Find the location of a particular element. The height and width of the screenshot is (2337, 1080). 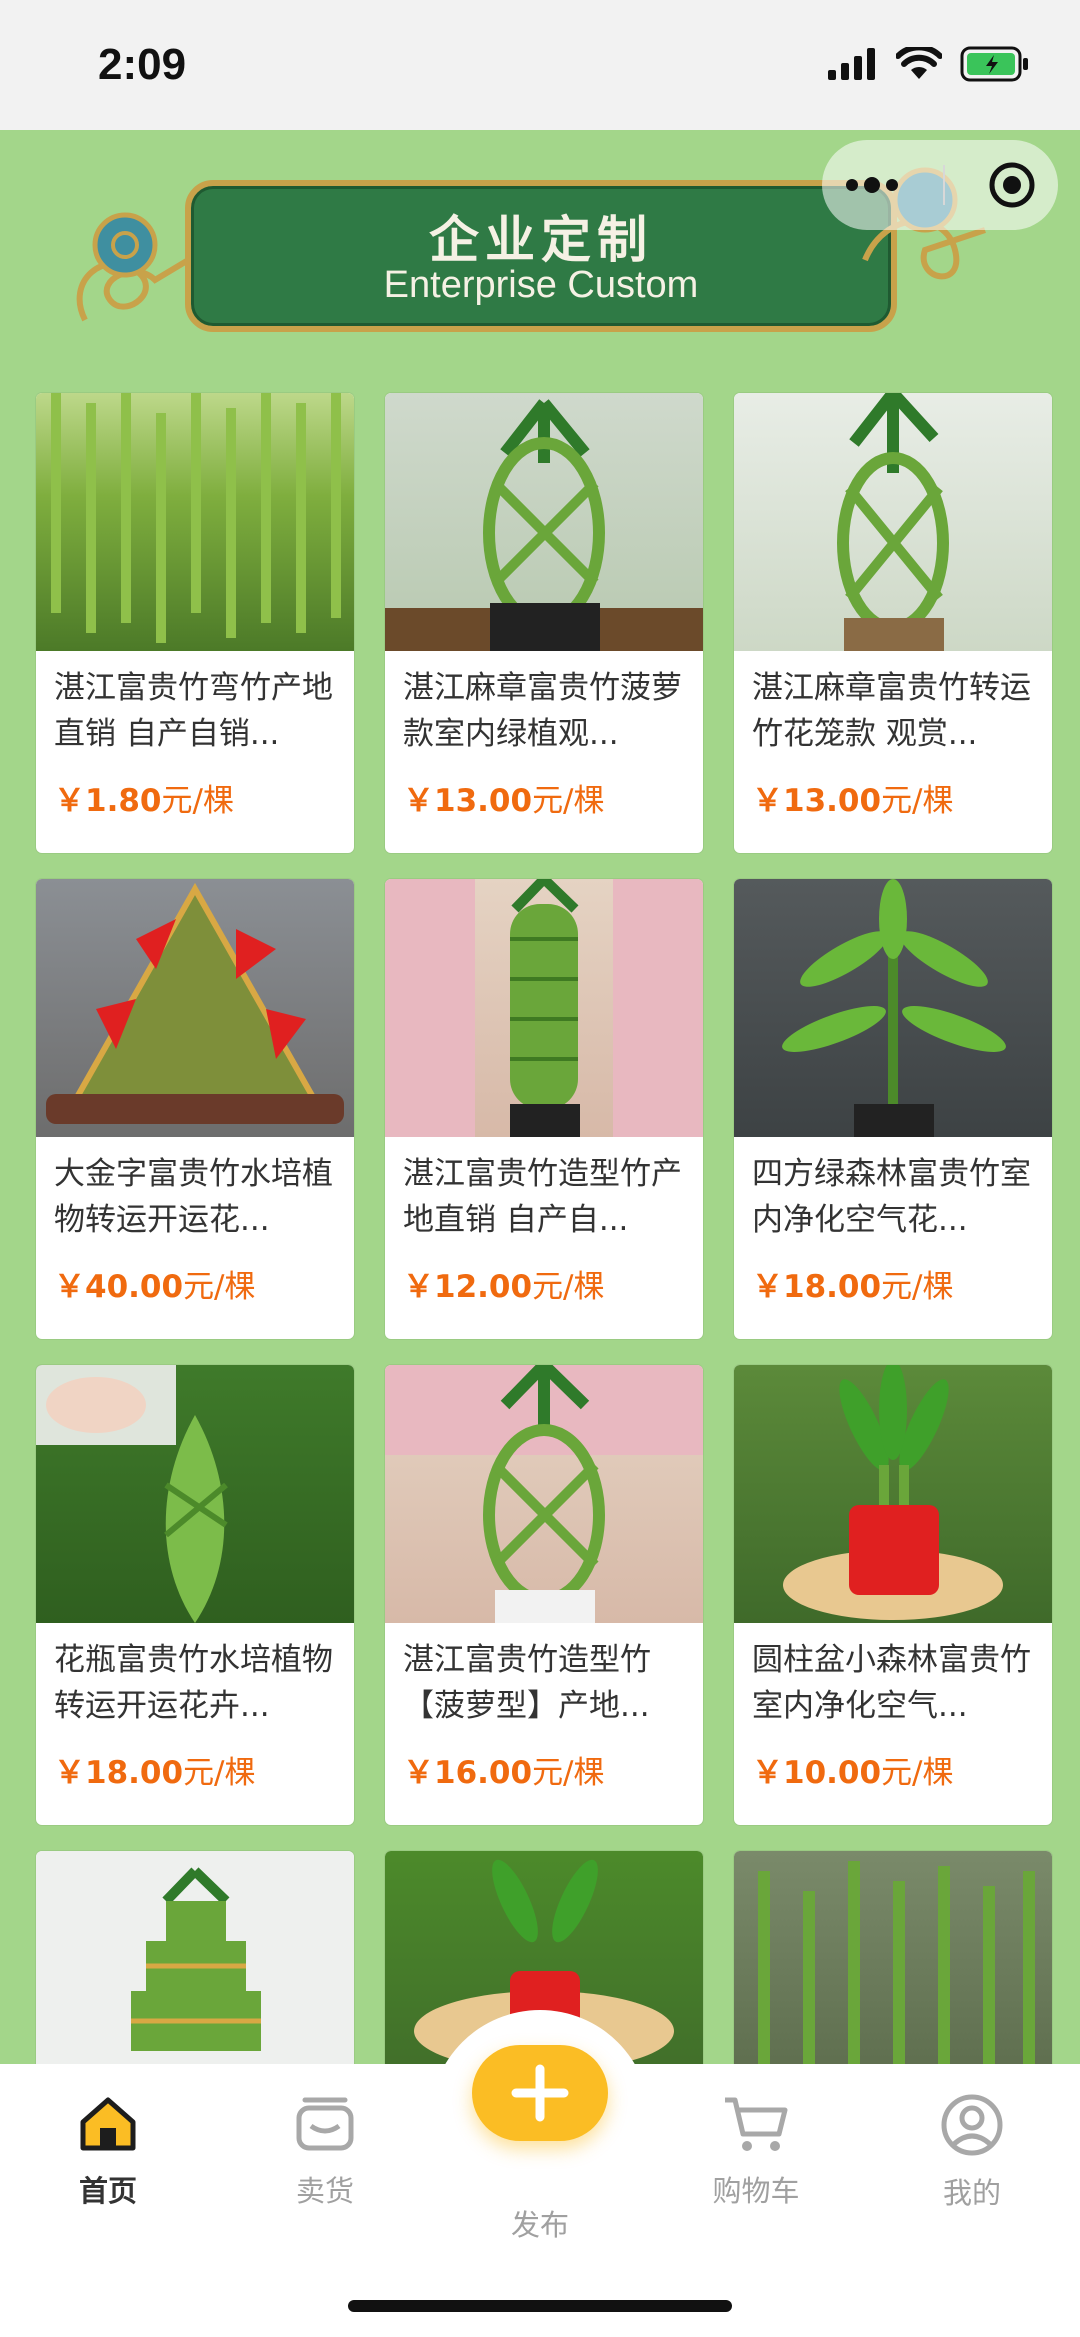

banner-title-cn: 企业定制 is located at coordinates (541, 240).